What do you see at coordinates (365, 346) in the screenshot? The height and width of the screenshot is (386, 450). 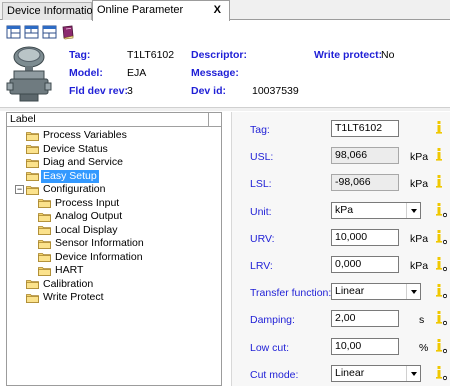 I see `param-input: 10,00` at bounding box center [365, 346].